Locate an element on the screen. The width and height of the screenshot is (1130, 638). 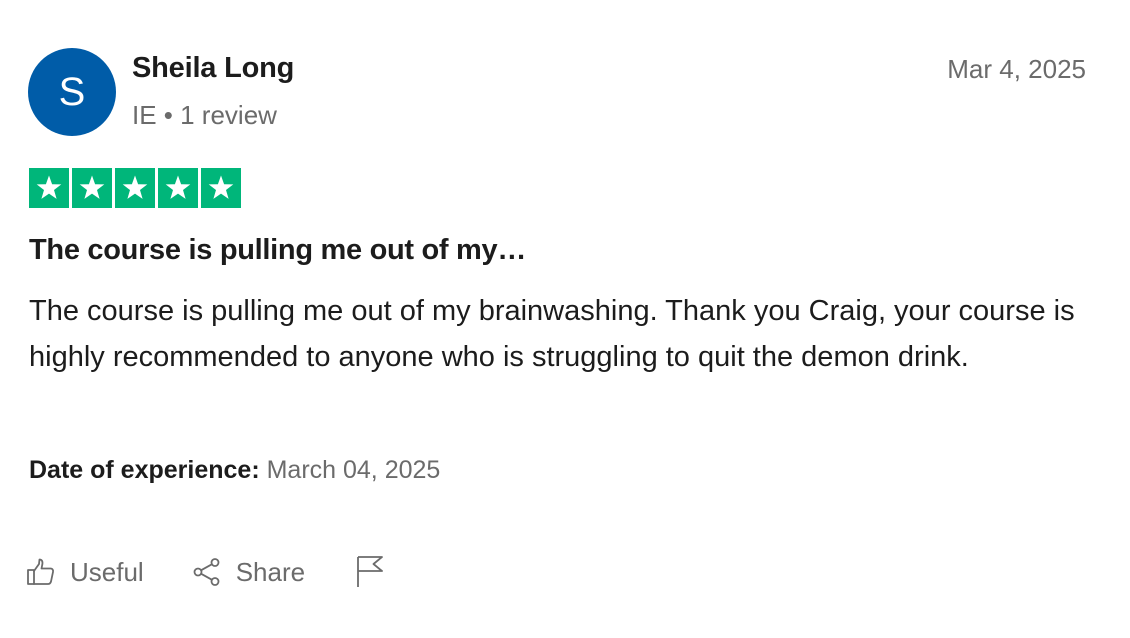
reviewer-name: Sheila Long is located at coordinates (213, 68).